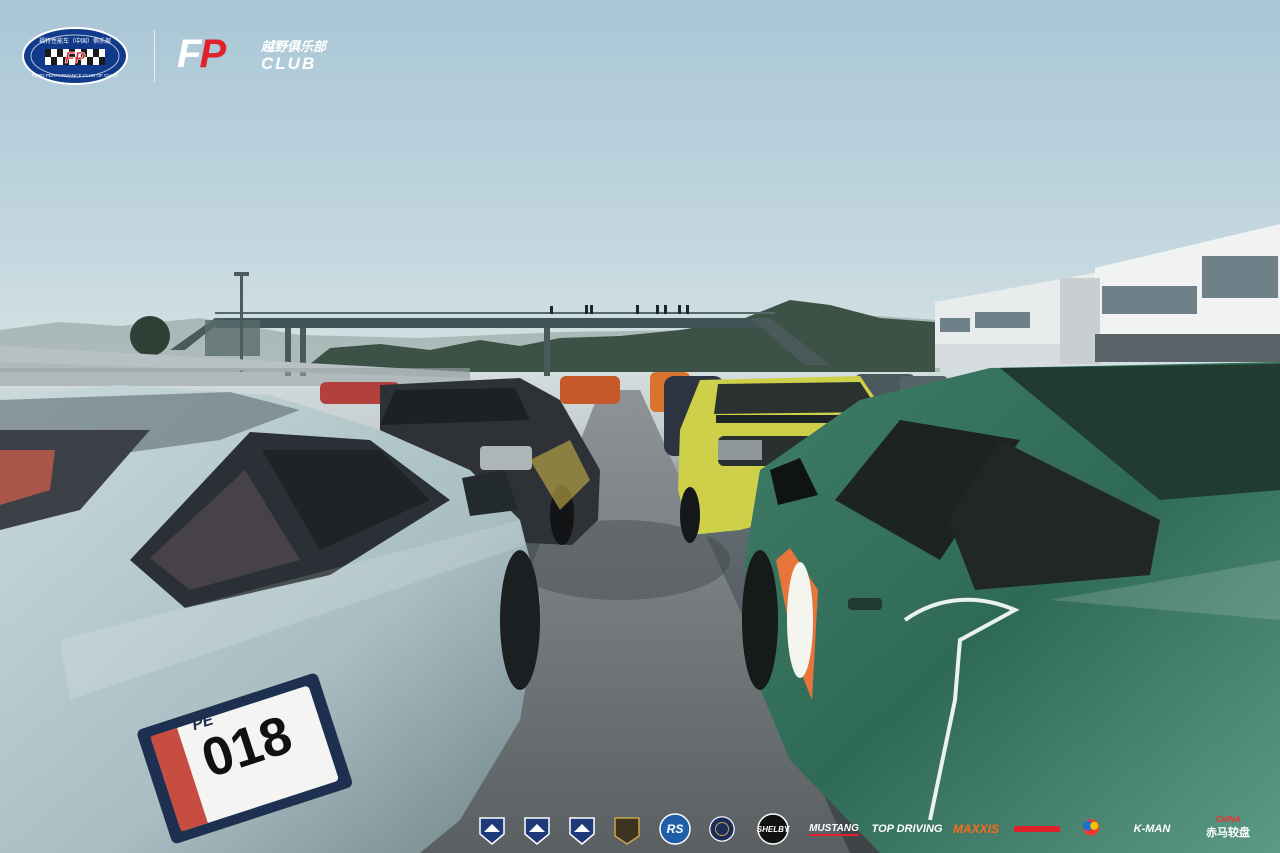 The height and width of the screenshot is (853, 1280). Describe the element at coordinates (289, 63) in the screenshot. I see `fp-club-en: CLUB` at that location.